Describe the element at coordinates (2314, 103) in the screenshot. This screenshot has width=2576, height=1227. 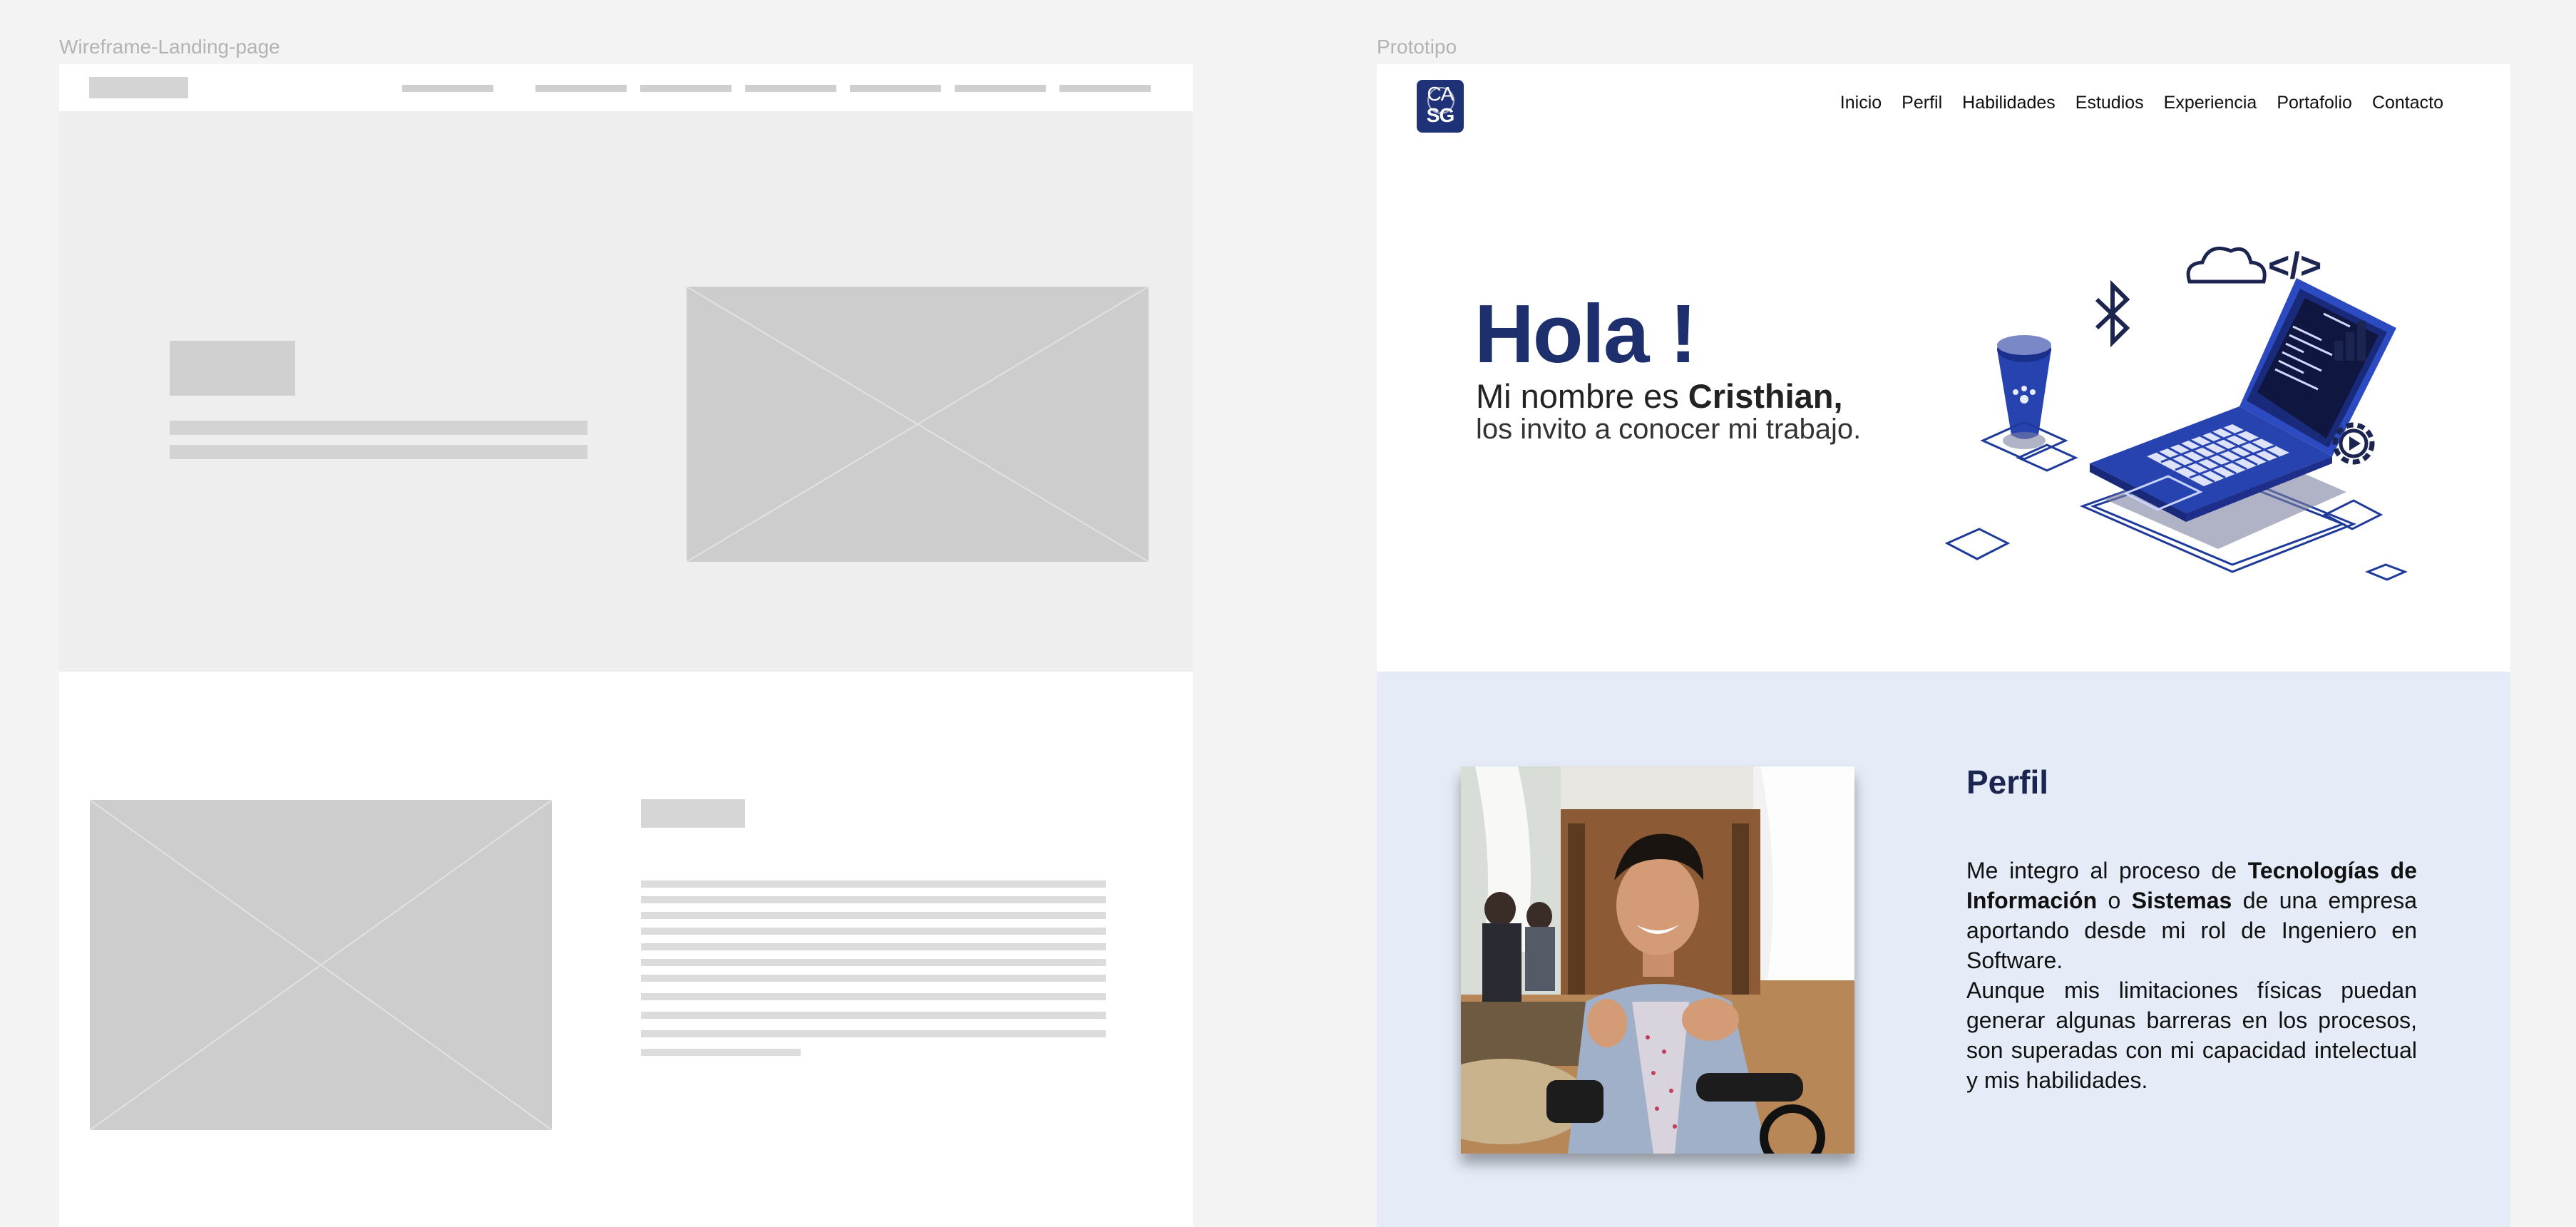
I see `nav-link-portafolio: Portafolio` at that location.